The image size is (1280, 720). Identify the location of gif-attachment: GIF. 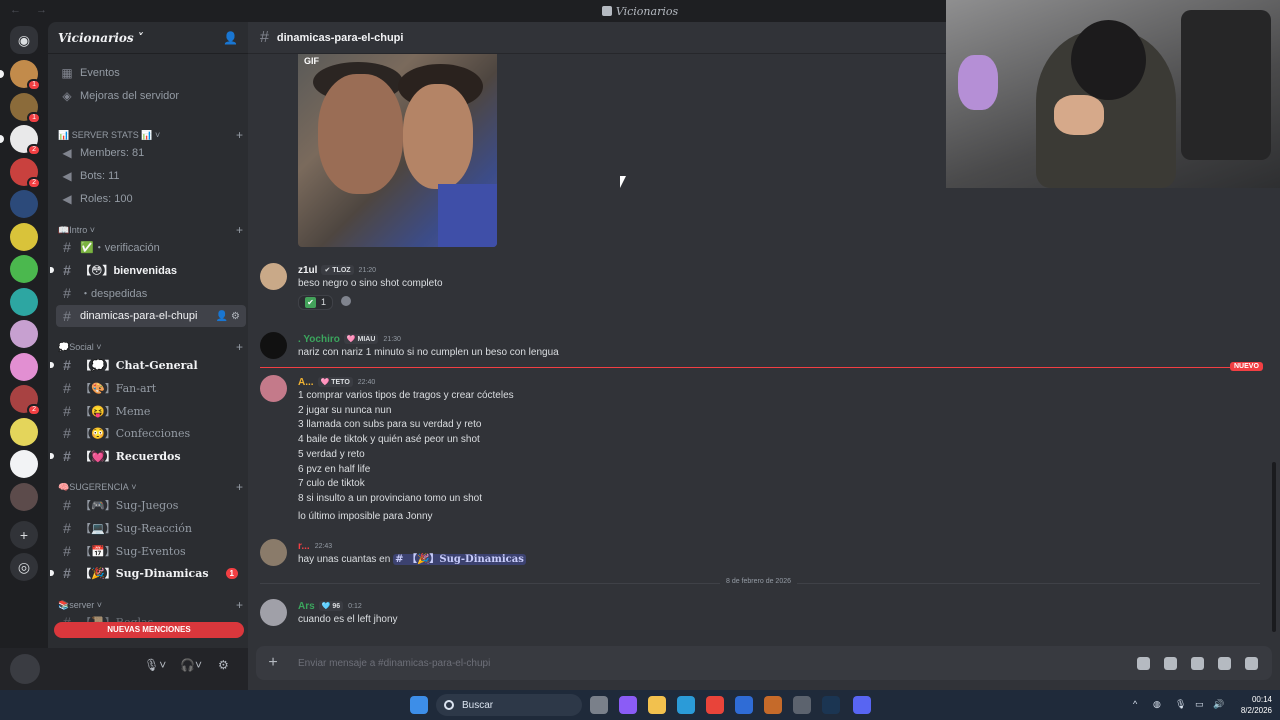
(397, 150).